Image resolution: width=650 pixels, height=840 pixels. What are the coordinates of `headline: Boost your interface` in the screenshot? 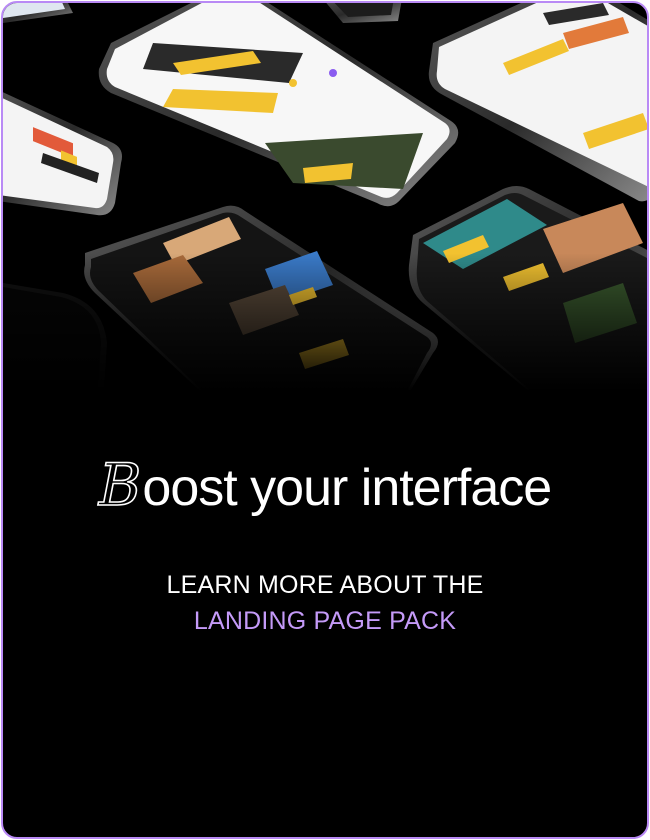 It's located at (325, 485).